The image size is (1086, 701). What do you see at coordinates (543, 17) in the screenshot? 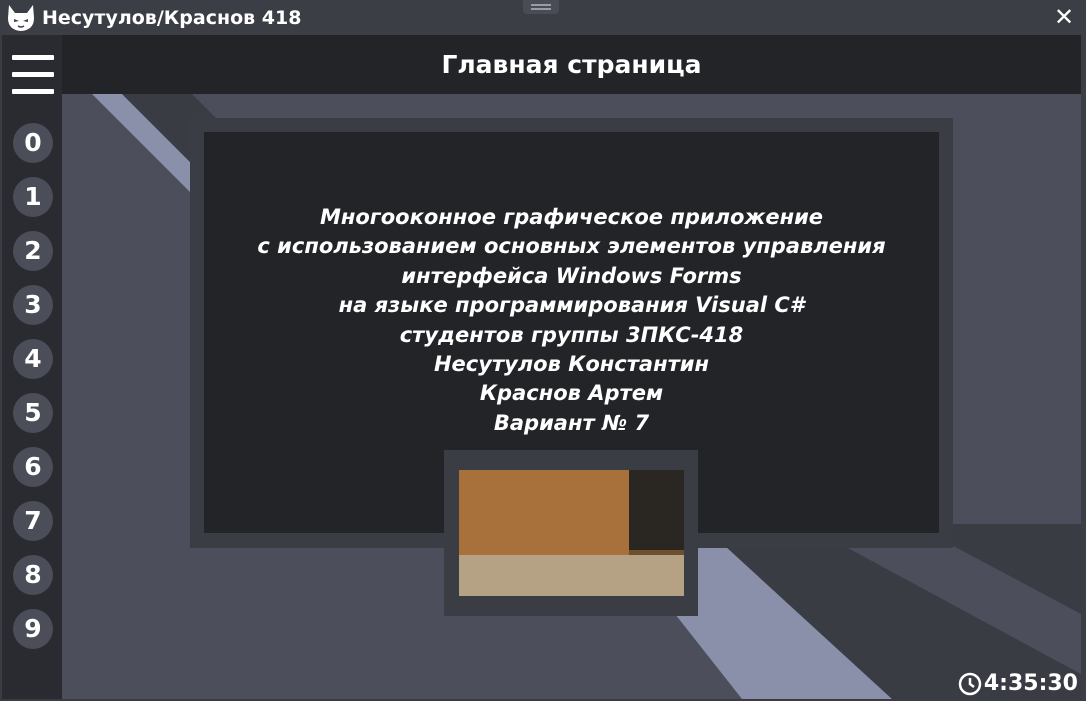
I see `title-bar: Несутулов/Краснов 418 ✕` at bounding box center [543, 17].